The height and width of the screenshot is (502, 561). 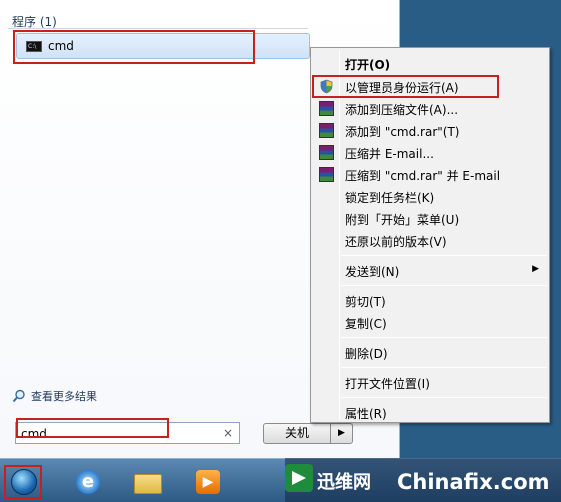 What do you see at coordinates (366, 354) in the screenshot?
I see `menu-item-label: 删除(D)` at bounding box center [366, 354].